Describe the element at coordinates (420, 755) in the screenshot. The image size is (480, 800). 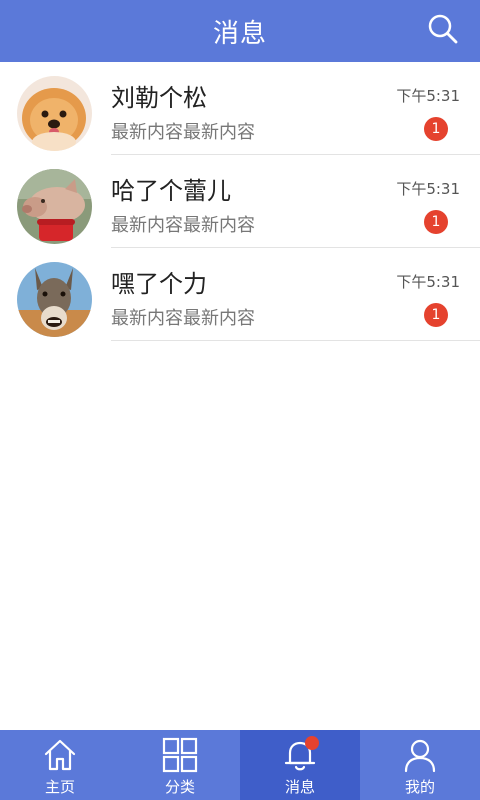
I see `user-icon` at that location.